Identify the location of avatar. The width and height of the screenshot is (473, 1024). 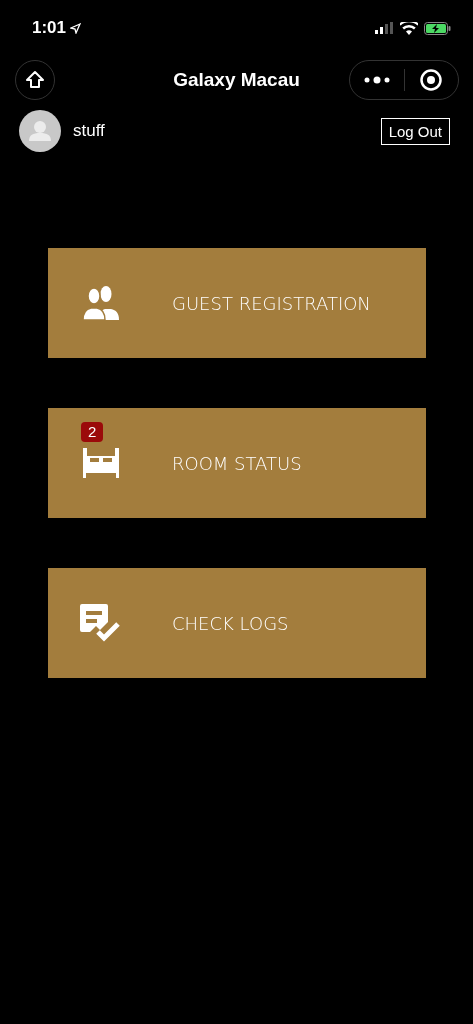
(40, 131).